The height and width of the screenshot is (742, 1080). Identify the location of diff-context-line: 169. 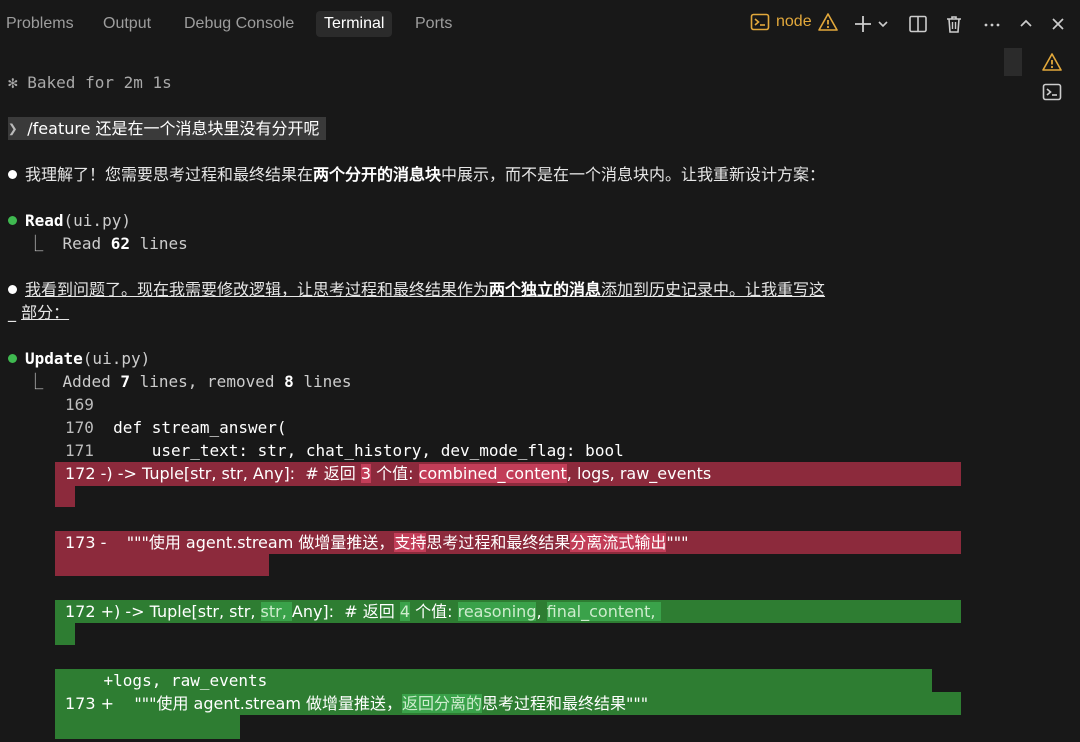
(79, 404).